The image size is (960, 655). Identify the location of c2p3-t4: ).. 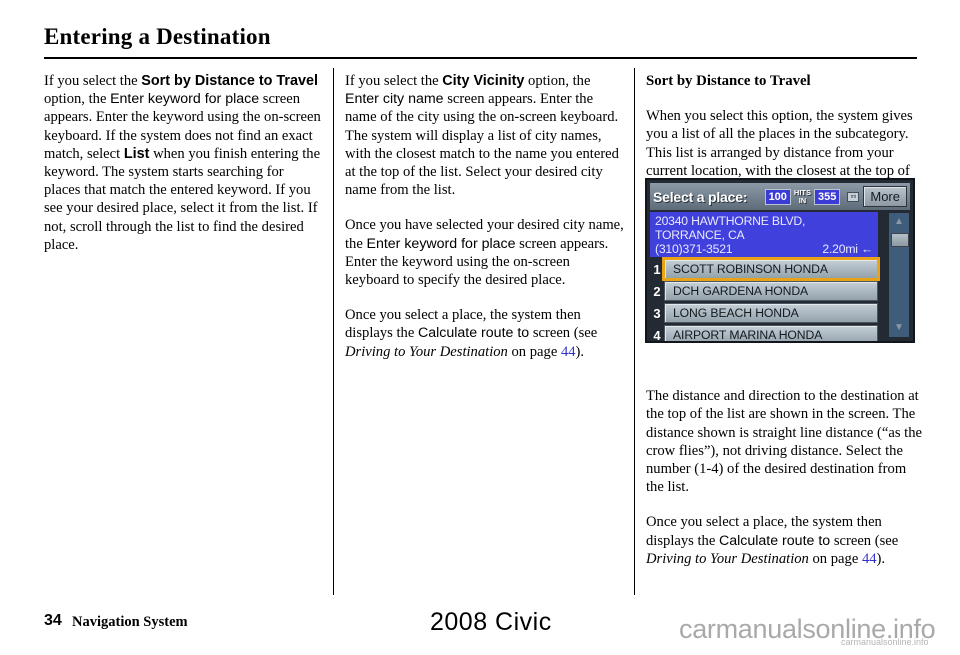
(580, 351).